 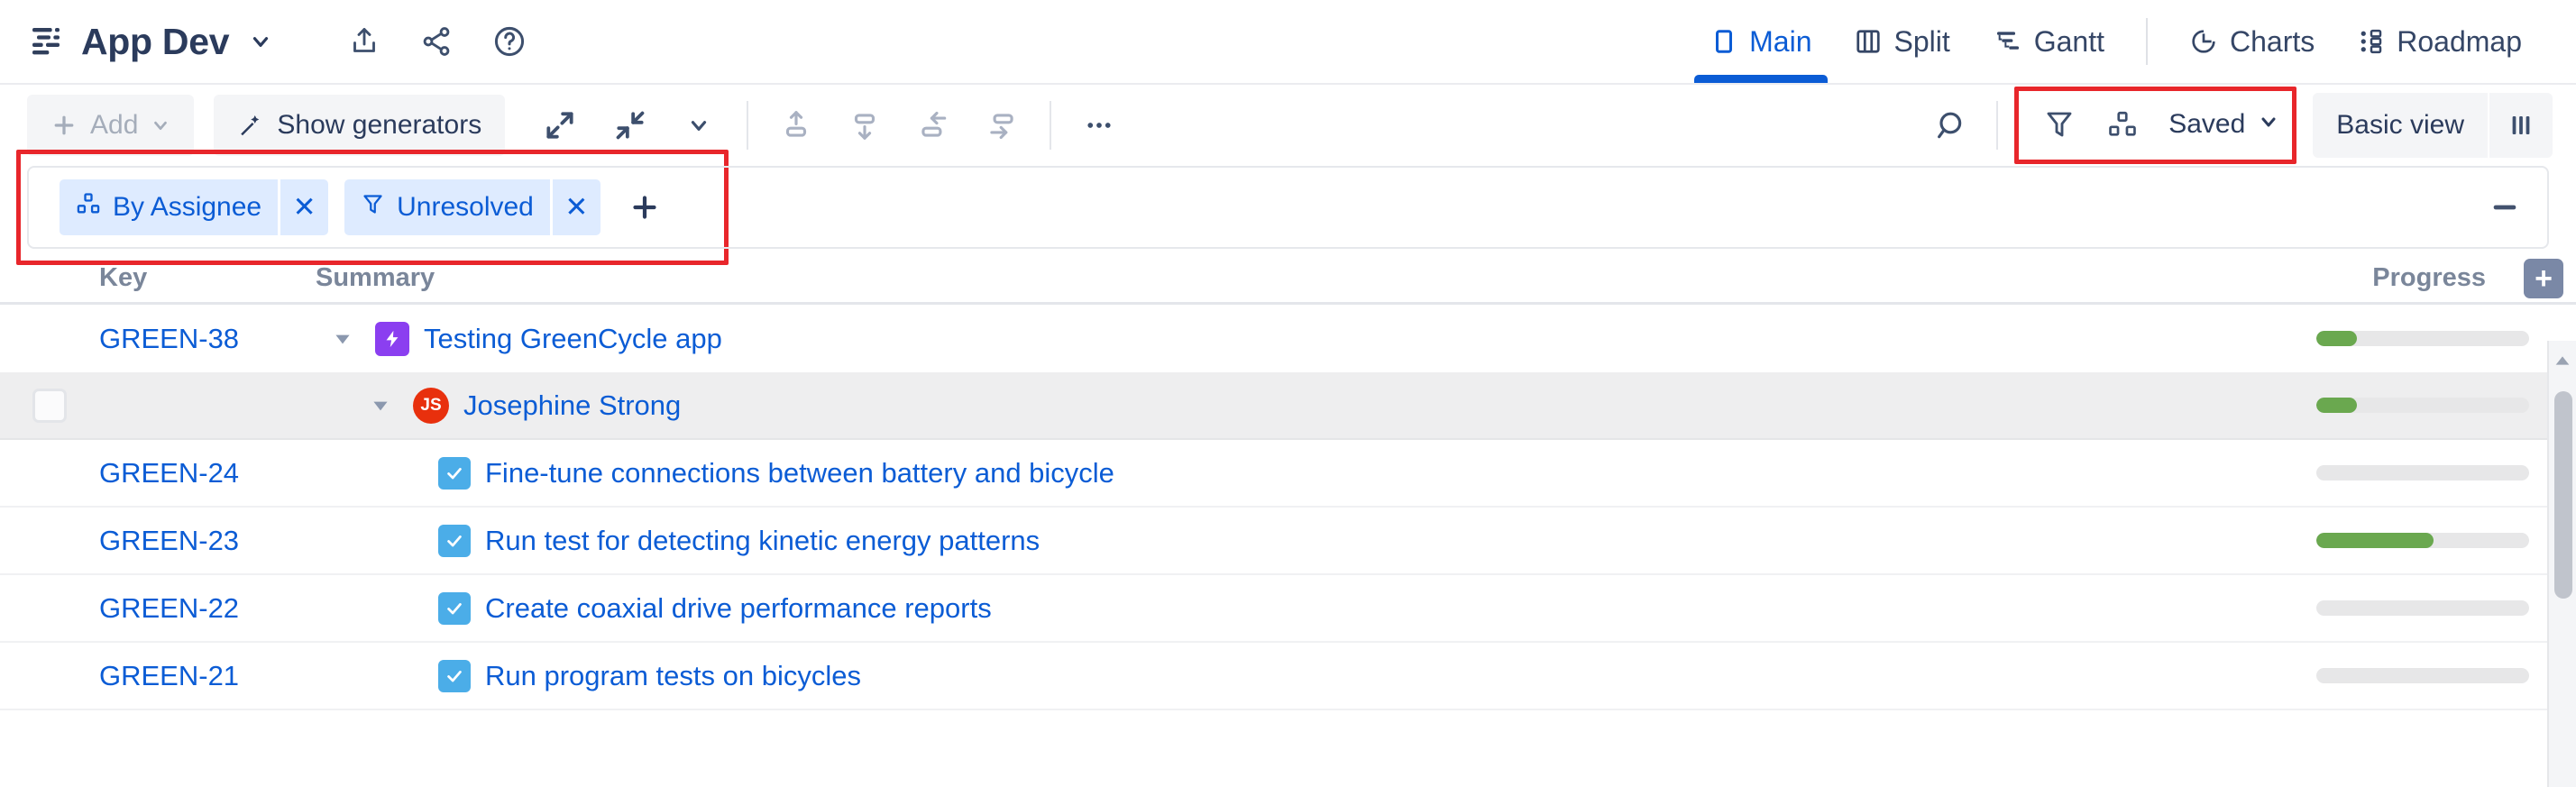 What do you see at coordinates (738, 608) in the screenshot?
I see `row-summary: Create coaxial drive performance reports` at bounding box center [738, 608].